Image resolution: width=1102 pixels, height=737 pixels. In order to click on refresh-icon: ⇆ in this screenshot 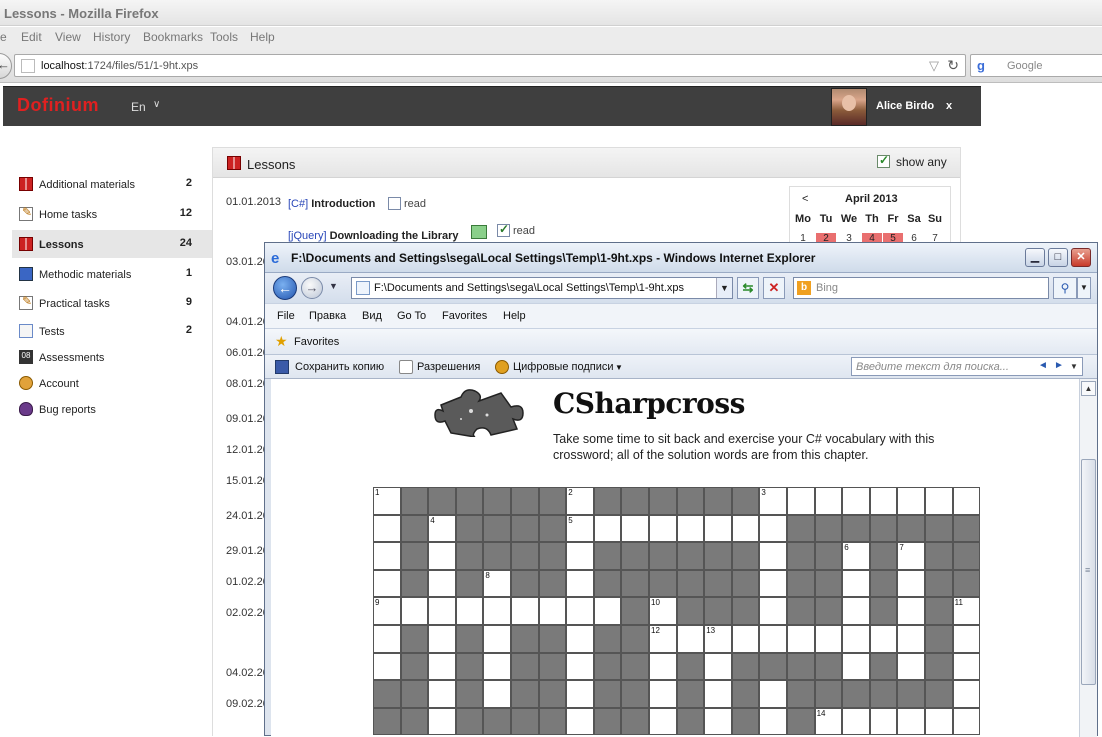, I will do `click(748, 288)`.